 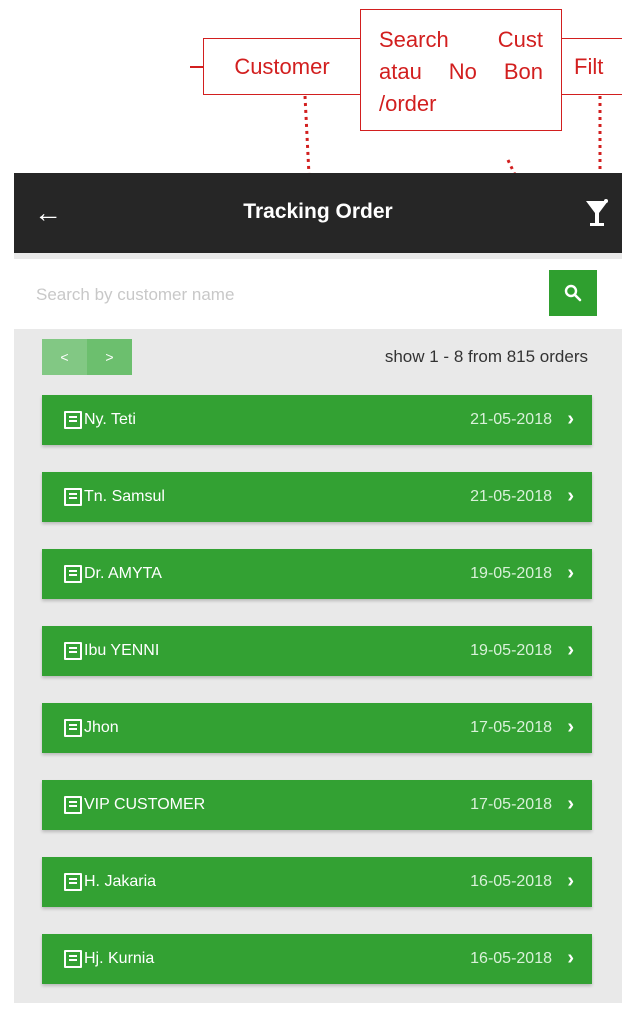 What do you see at coordinates (317, 420) in the screenshot?
I see `order-item: Ny. Teti 21-05-2018 ›` at bounding box center [317, 420].